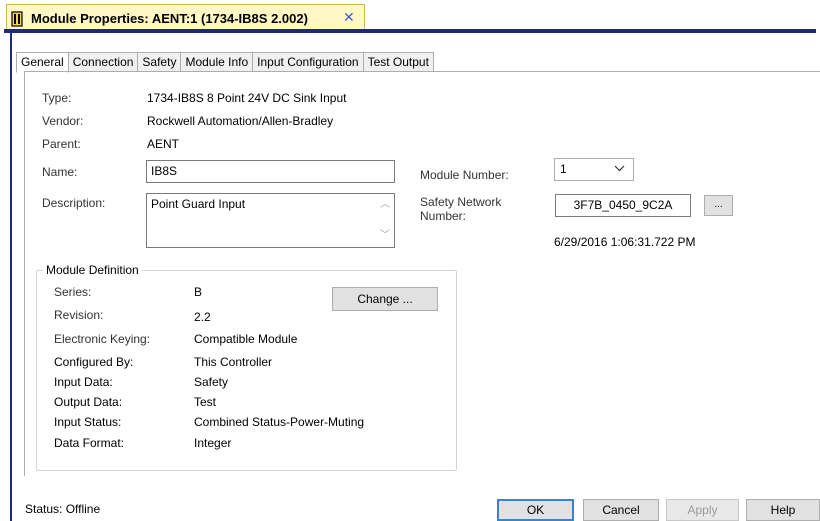 The width and height of the screenshot is (820, 521). Describe the element at coordinates (73, 292) in the screenshot. I see `series-label: Series:` at that location.